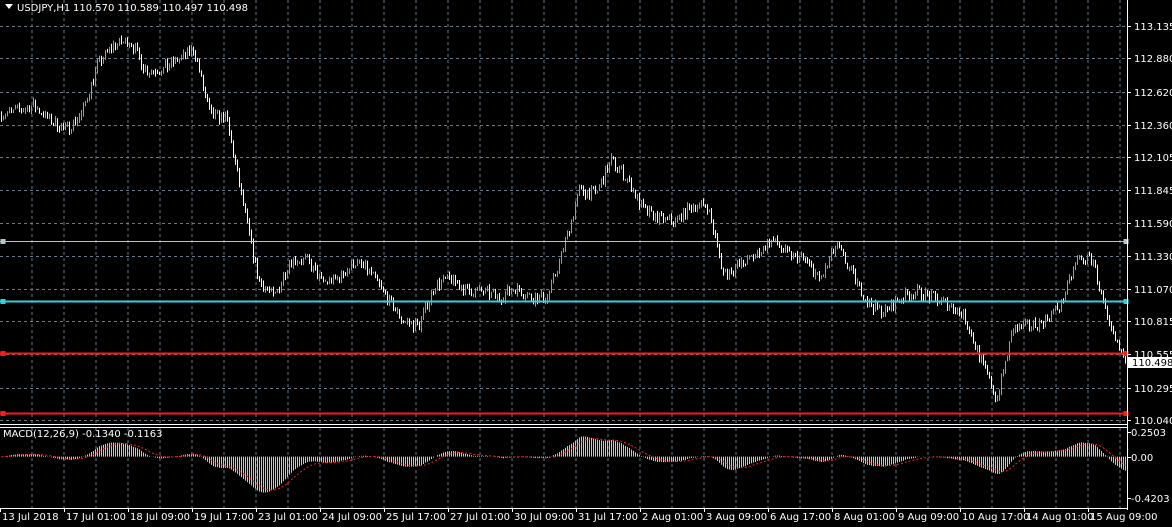 Image resolution: width=1172 pixels, height=527 pixels. What do you see at coordinates (1148, 433) in the screenshot?
I see `macd-tick-label: 0.2503` at bounding box center [1148, 433].